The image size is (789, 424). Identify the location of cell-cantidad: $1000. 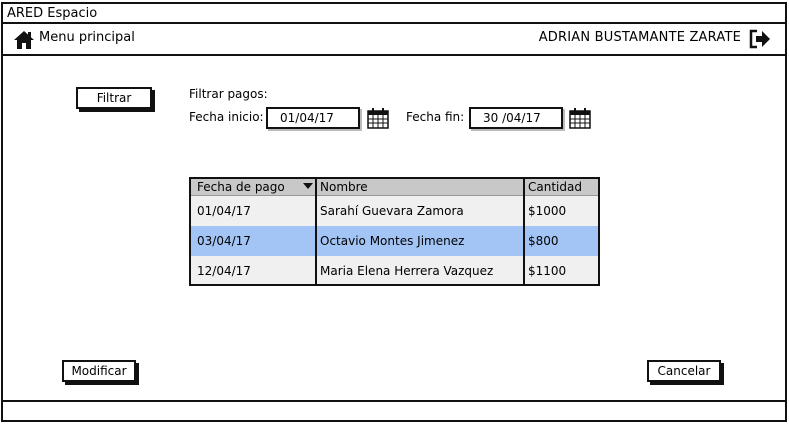
(547, 211).